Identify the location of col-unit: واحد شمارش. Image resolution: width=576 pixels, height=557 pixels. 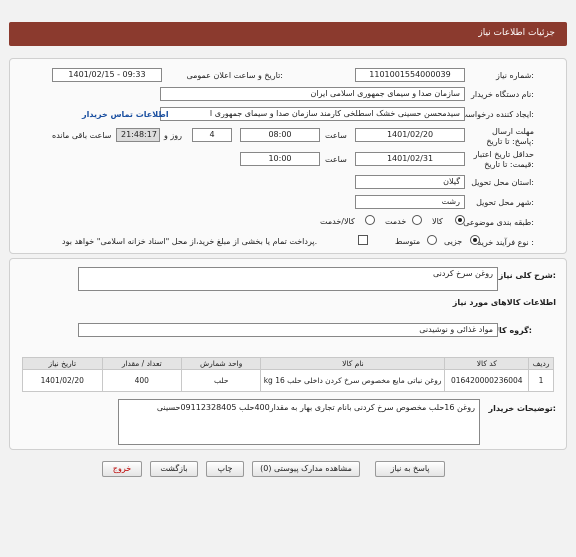
(221, 363).